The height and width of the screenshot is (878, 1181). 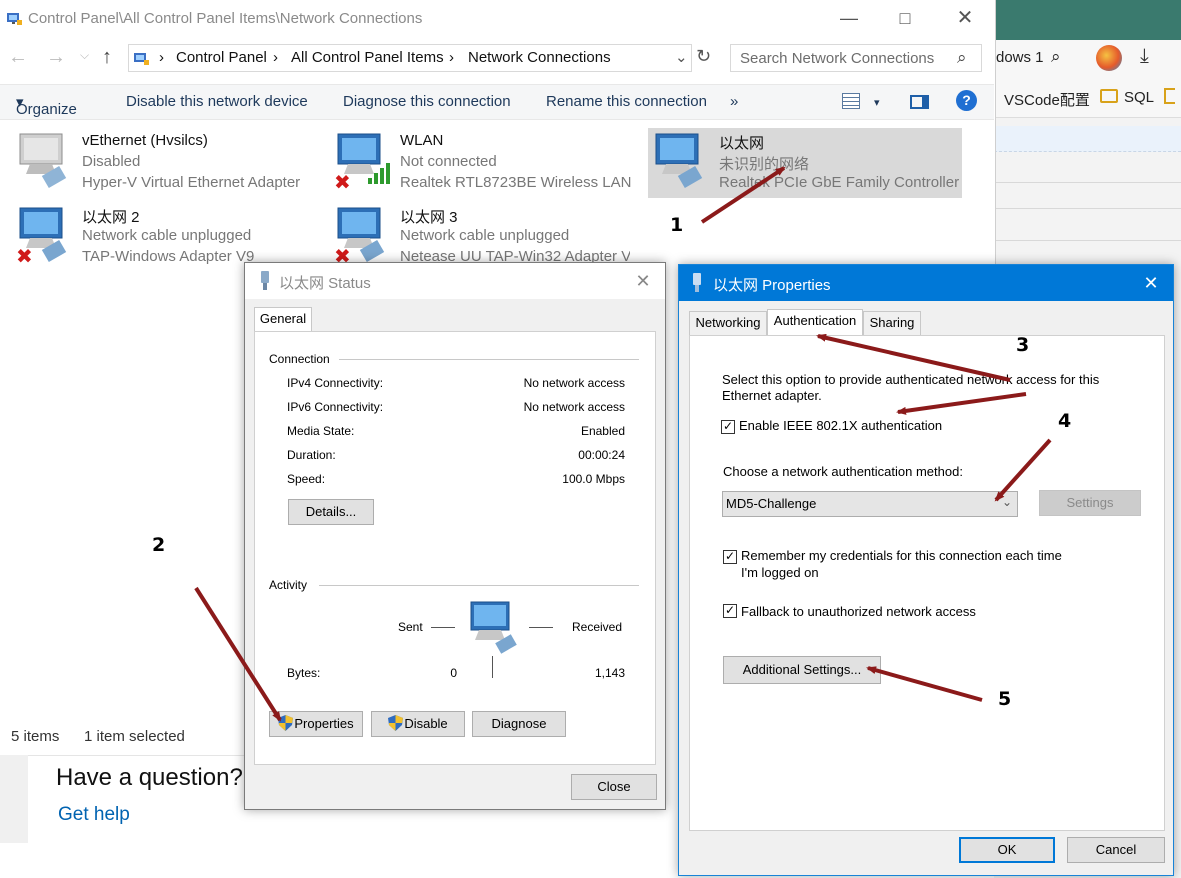 I want to click on annotation-number: 4, so click(x=1065, y=421).